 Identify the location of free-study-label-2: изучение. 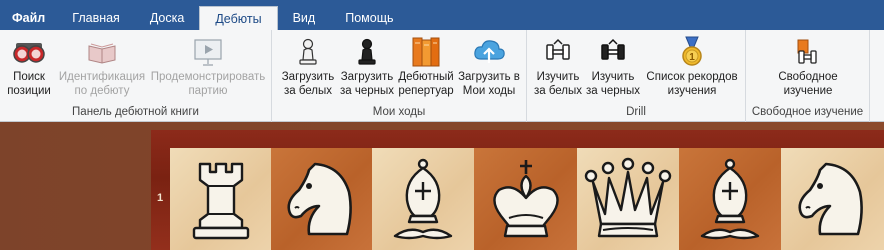
(808, 91).